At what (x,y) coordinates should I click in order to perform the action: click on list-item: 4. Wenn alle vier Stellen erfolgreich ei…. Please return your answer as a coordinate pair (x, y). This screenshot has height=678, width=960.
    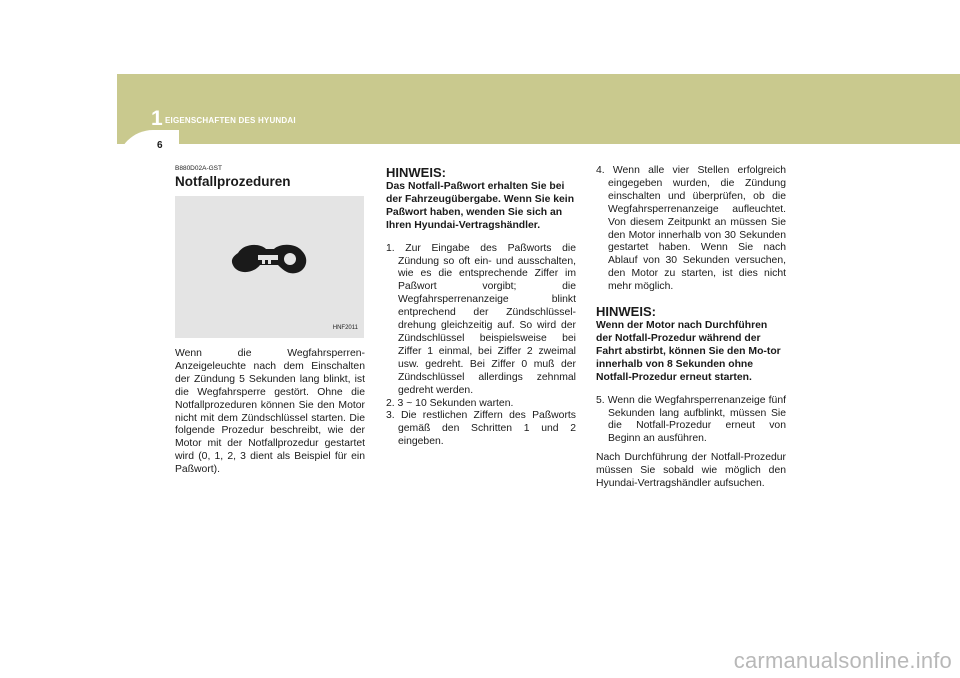
    Looking at the image, I should click on (691, 229).